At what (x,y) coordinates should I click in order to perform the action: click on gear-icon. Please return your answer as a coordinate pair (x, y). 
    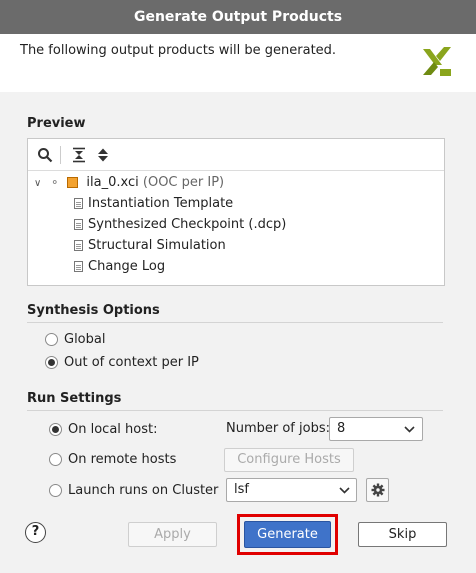
    Looking at the image, I should click on (377, 490).